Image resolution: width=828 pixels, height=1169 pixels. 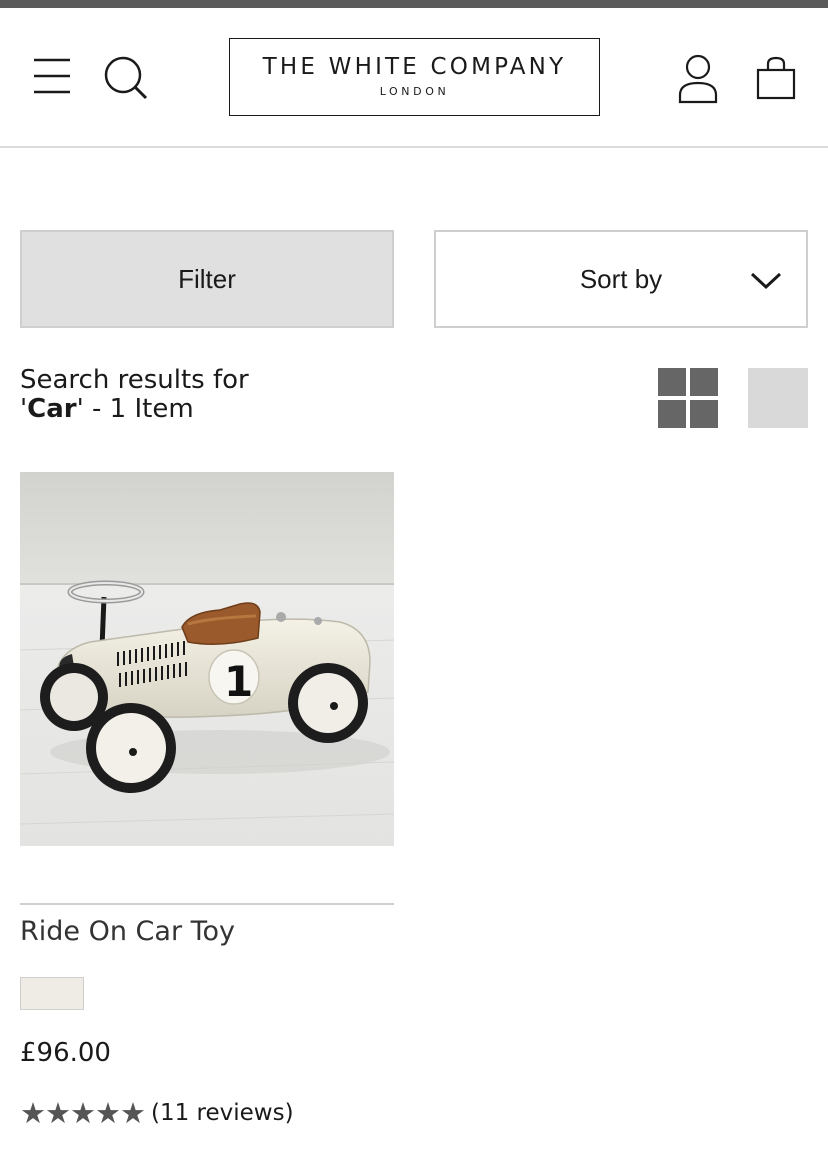 I want to click on results-prefix: Search results for, so click(x=134, y=380).